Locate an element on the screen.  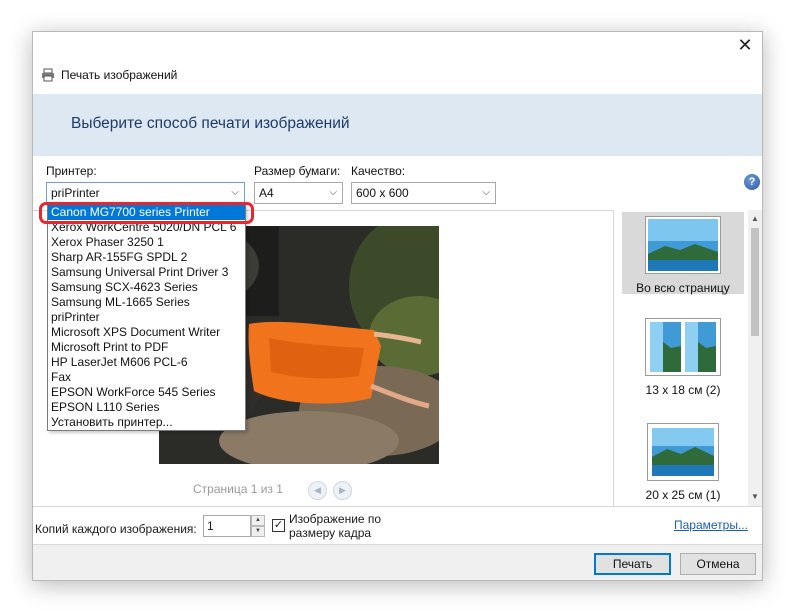
header-banner: Выберите способ печати изображений is located at coordinates (397, 125).